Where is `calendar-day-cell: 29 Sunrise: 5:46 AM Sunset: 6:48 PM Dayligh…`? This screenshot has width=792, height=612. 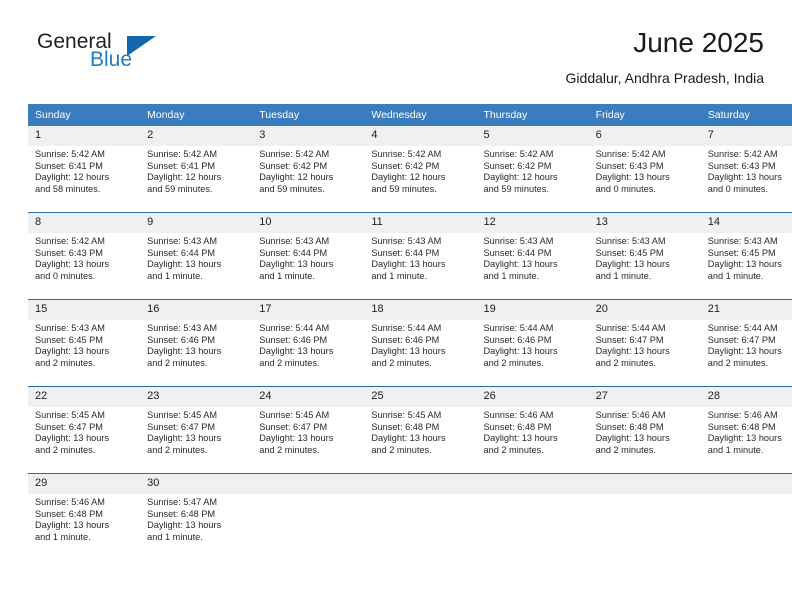 calendar-day-cell: 29 Sunrise: 5:46 AM Sunset: 6:48 PM Dayligh… is located at coordinates (84, 516).